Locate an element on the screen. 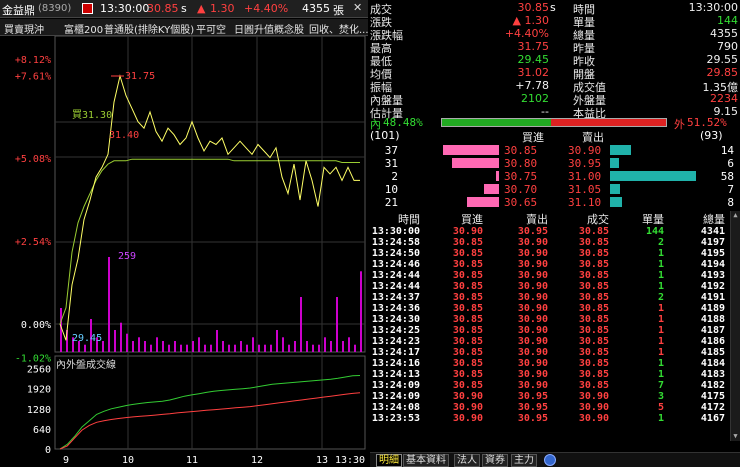 The height and width of the screenshot is (467, 740). quote-value: +7.78 is located at coordinates (532, 85).